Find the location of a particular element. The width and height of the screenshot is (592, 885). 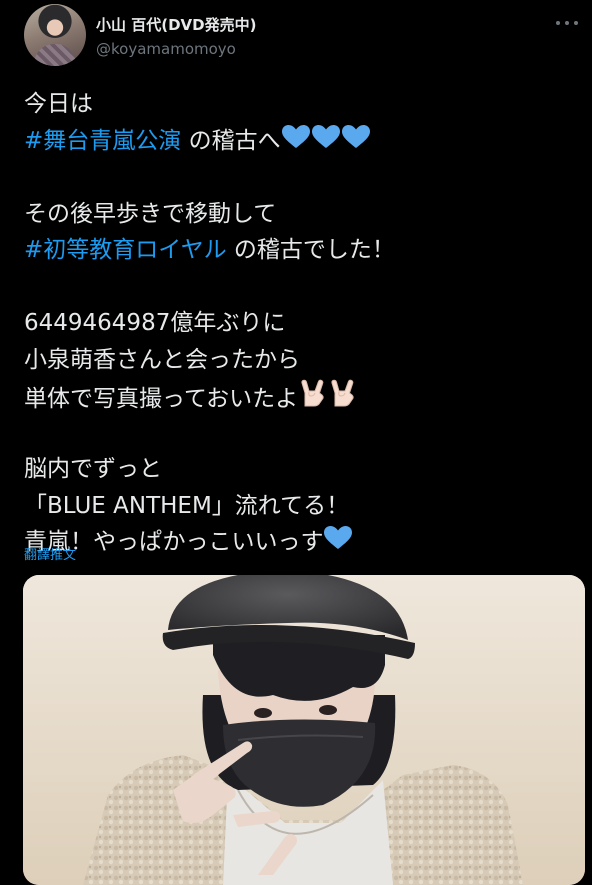

translate-tweet-link: 翻譯推文 is located at coordinates (50, 553).